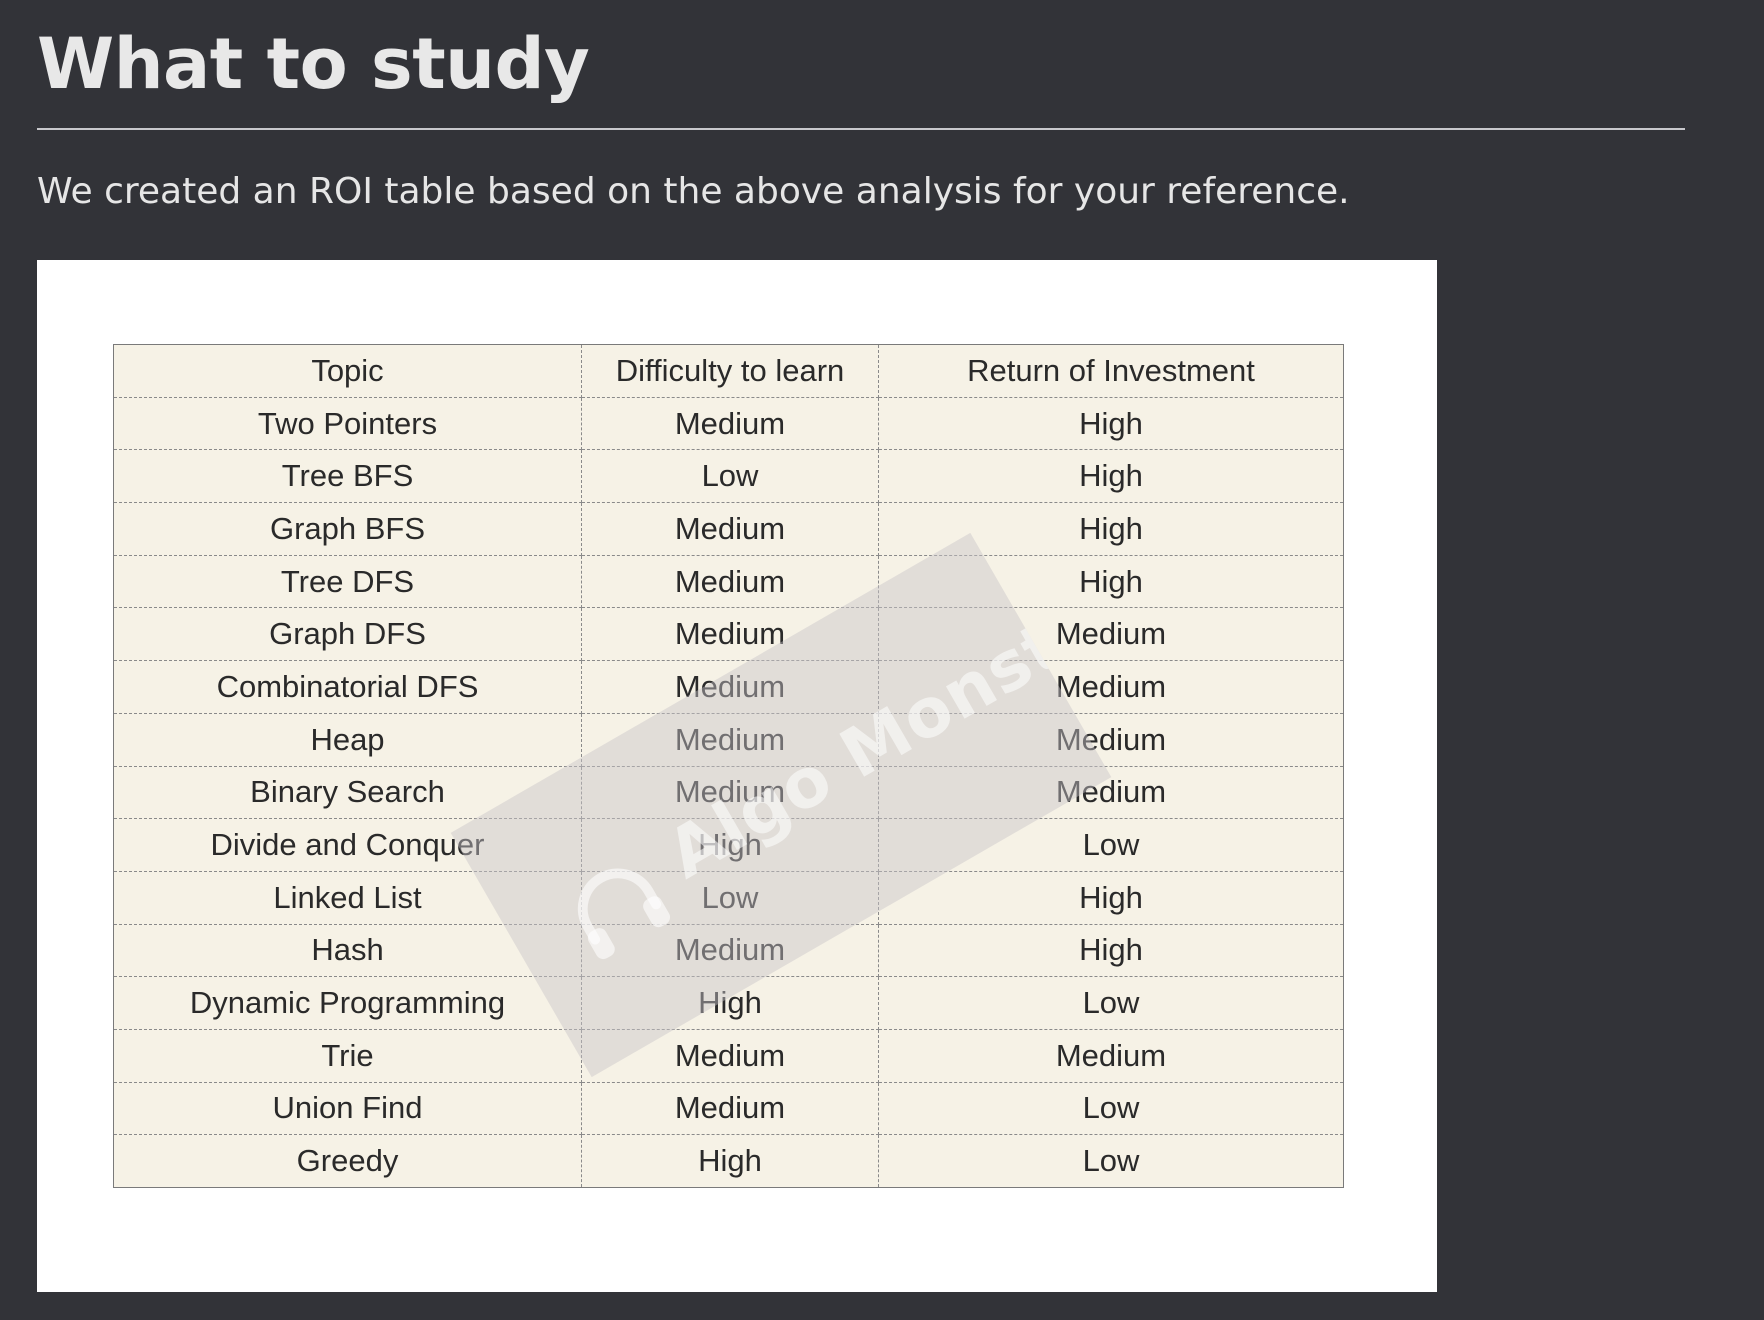  What do you see at coordinates (347, 529) in the screenshot?
I see `cell-topic: Graph BFS` at bounding box center [347, 529].